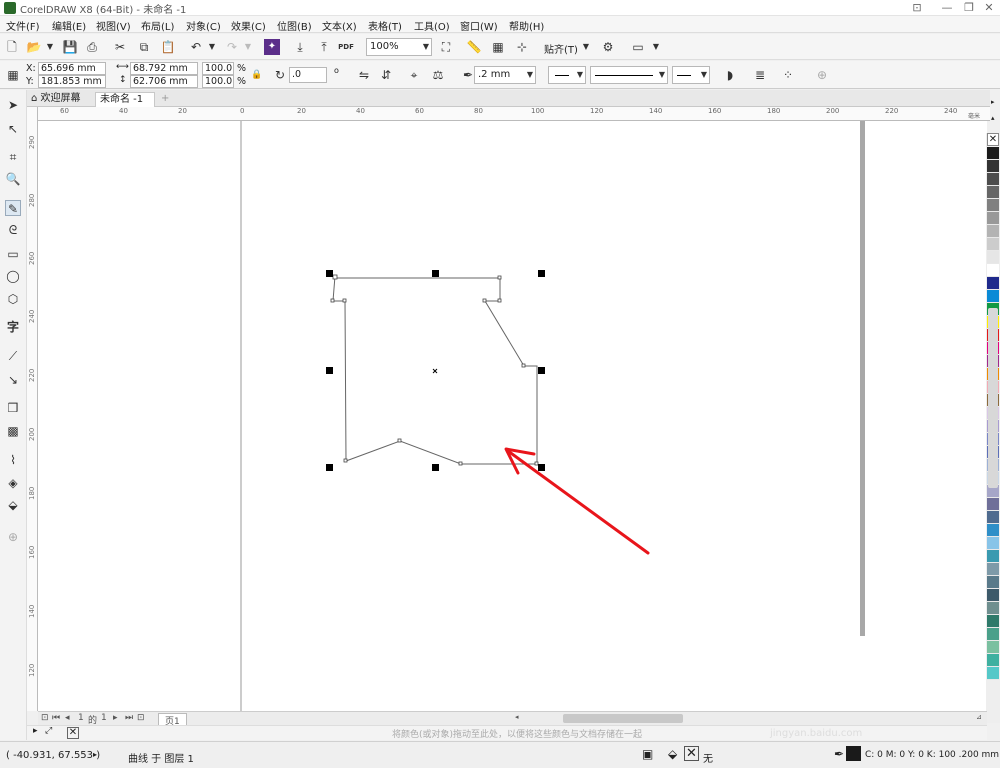  What do you see at coordinates (272, 47) in the screenshot?
I see `search-content-icon: ✦` at bounding box center [272, 47].